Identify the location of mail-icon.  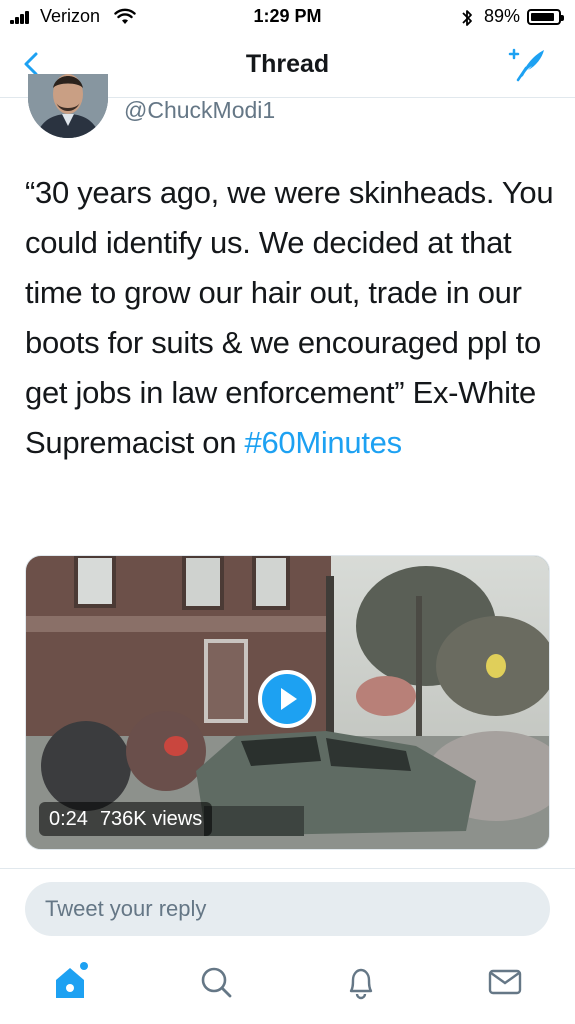
(505, 982).